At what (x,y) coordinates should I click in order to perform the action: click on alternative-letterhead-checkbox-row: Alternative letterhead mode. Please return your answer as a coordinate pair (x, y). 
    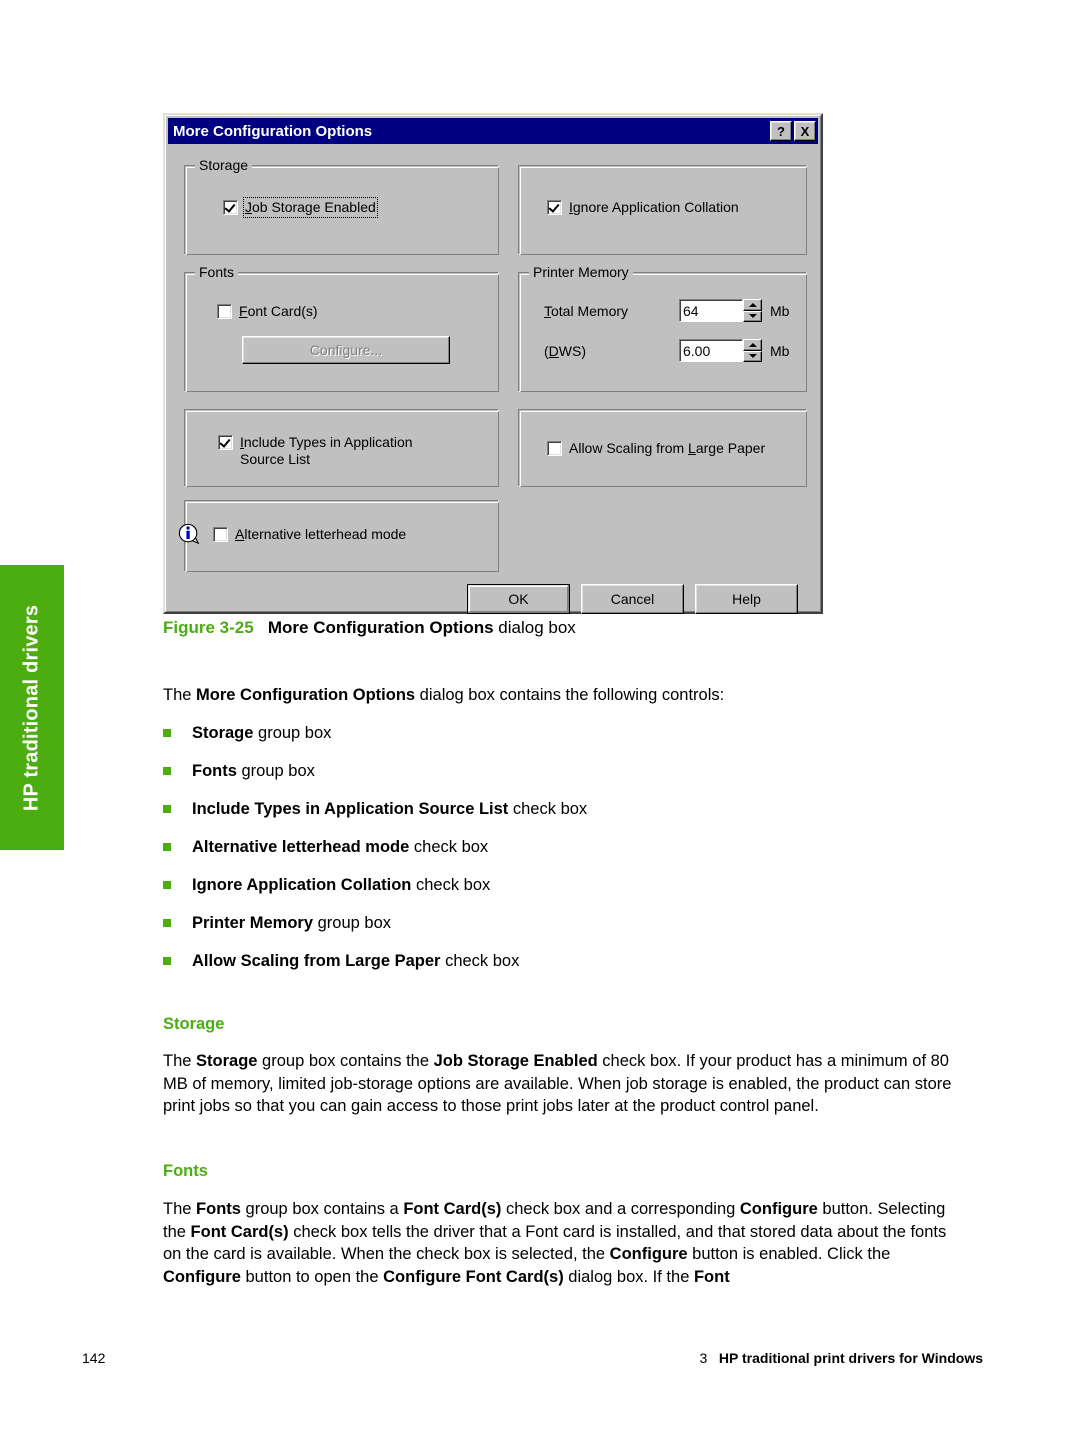
    Looking at the image, I should click on (309, 534).